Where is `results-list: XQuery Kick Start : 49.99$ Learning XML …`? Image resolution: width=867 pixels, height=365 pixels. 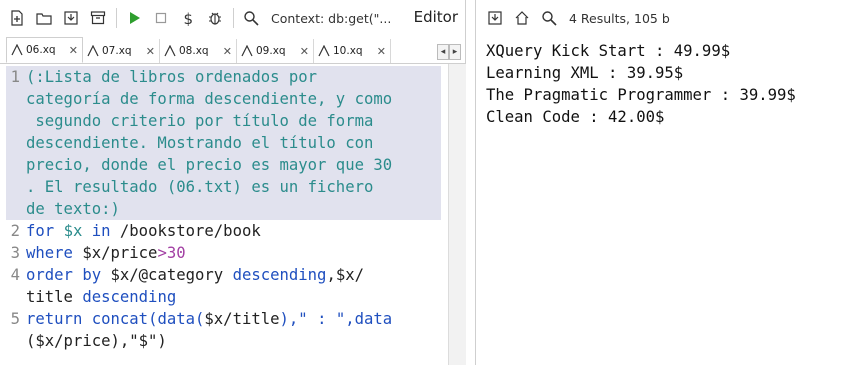 results-list: XQuery Kick Start : 49.99$ Learning XML … is located at coordinates (671, 82).